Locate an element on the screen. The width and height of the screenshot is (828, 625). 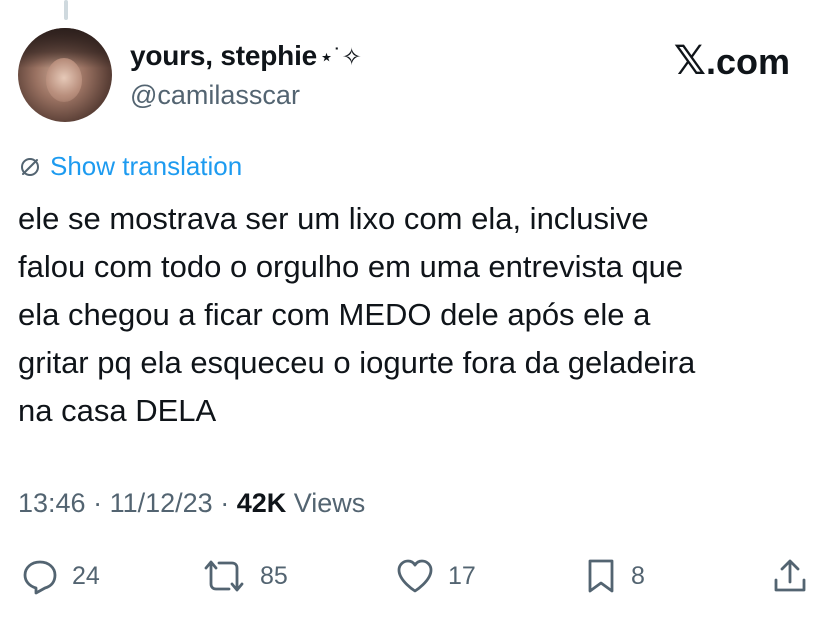
share-icon is located at coordinates (790, 575).